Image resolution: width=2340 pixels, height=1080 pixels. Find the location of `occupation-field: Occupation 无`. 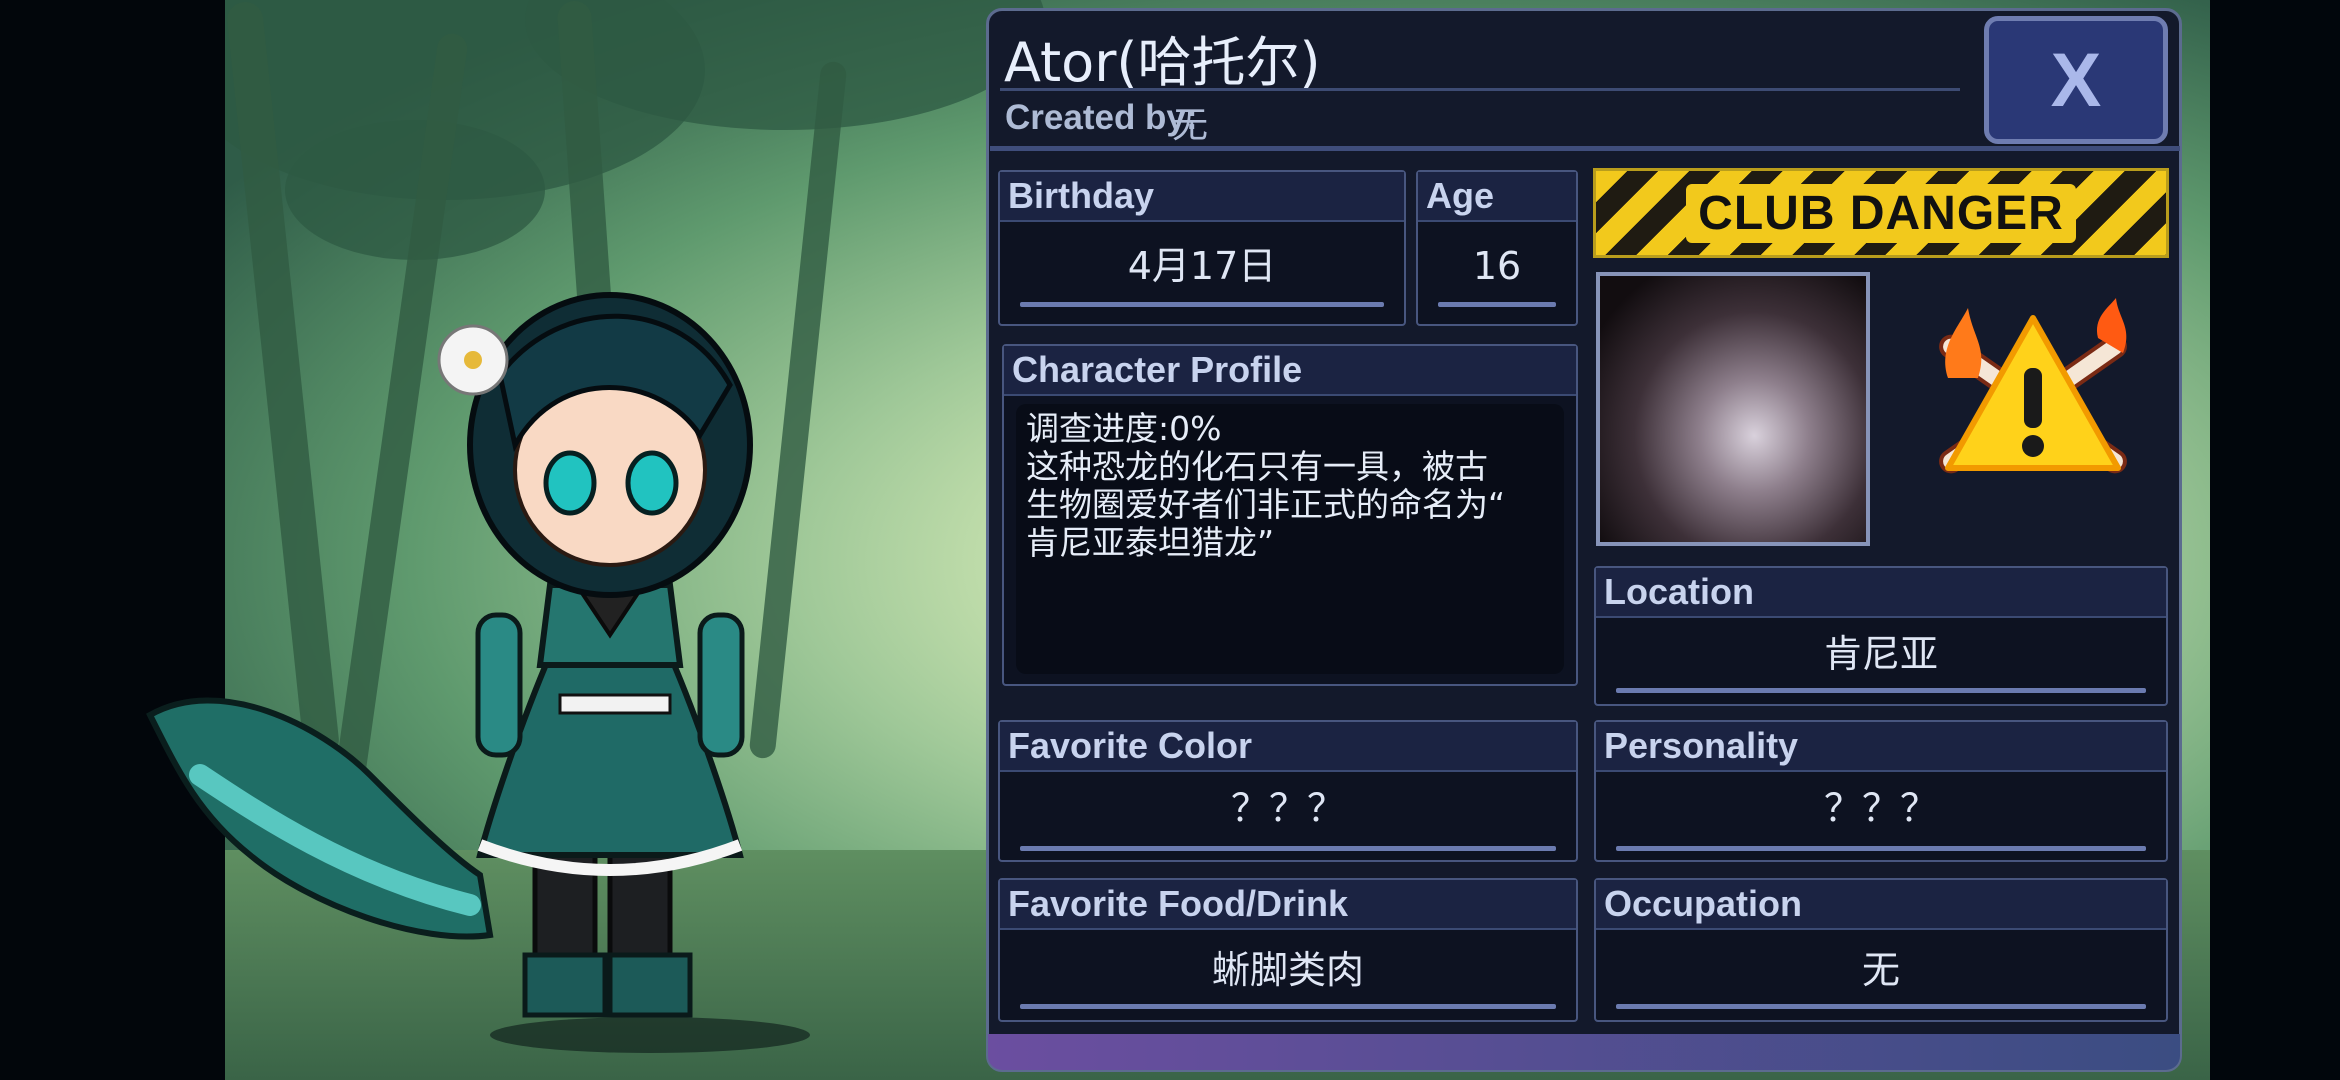

occupation-field: Occupation 无 is located at coordinates (1881, 950).